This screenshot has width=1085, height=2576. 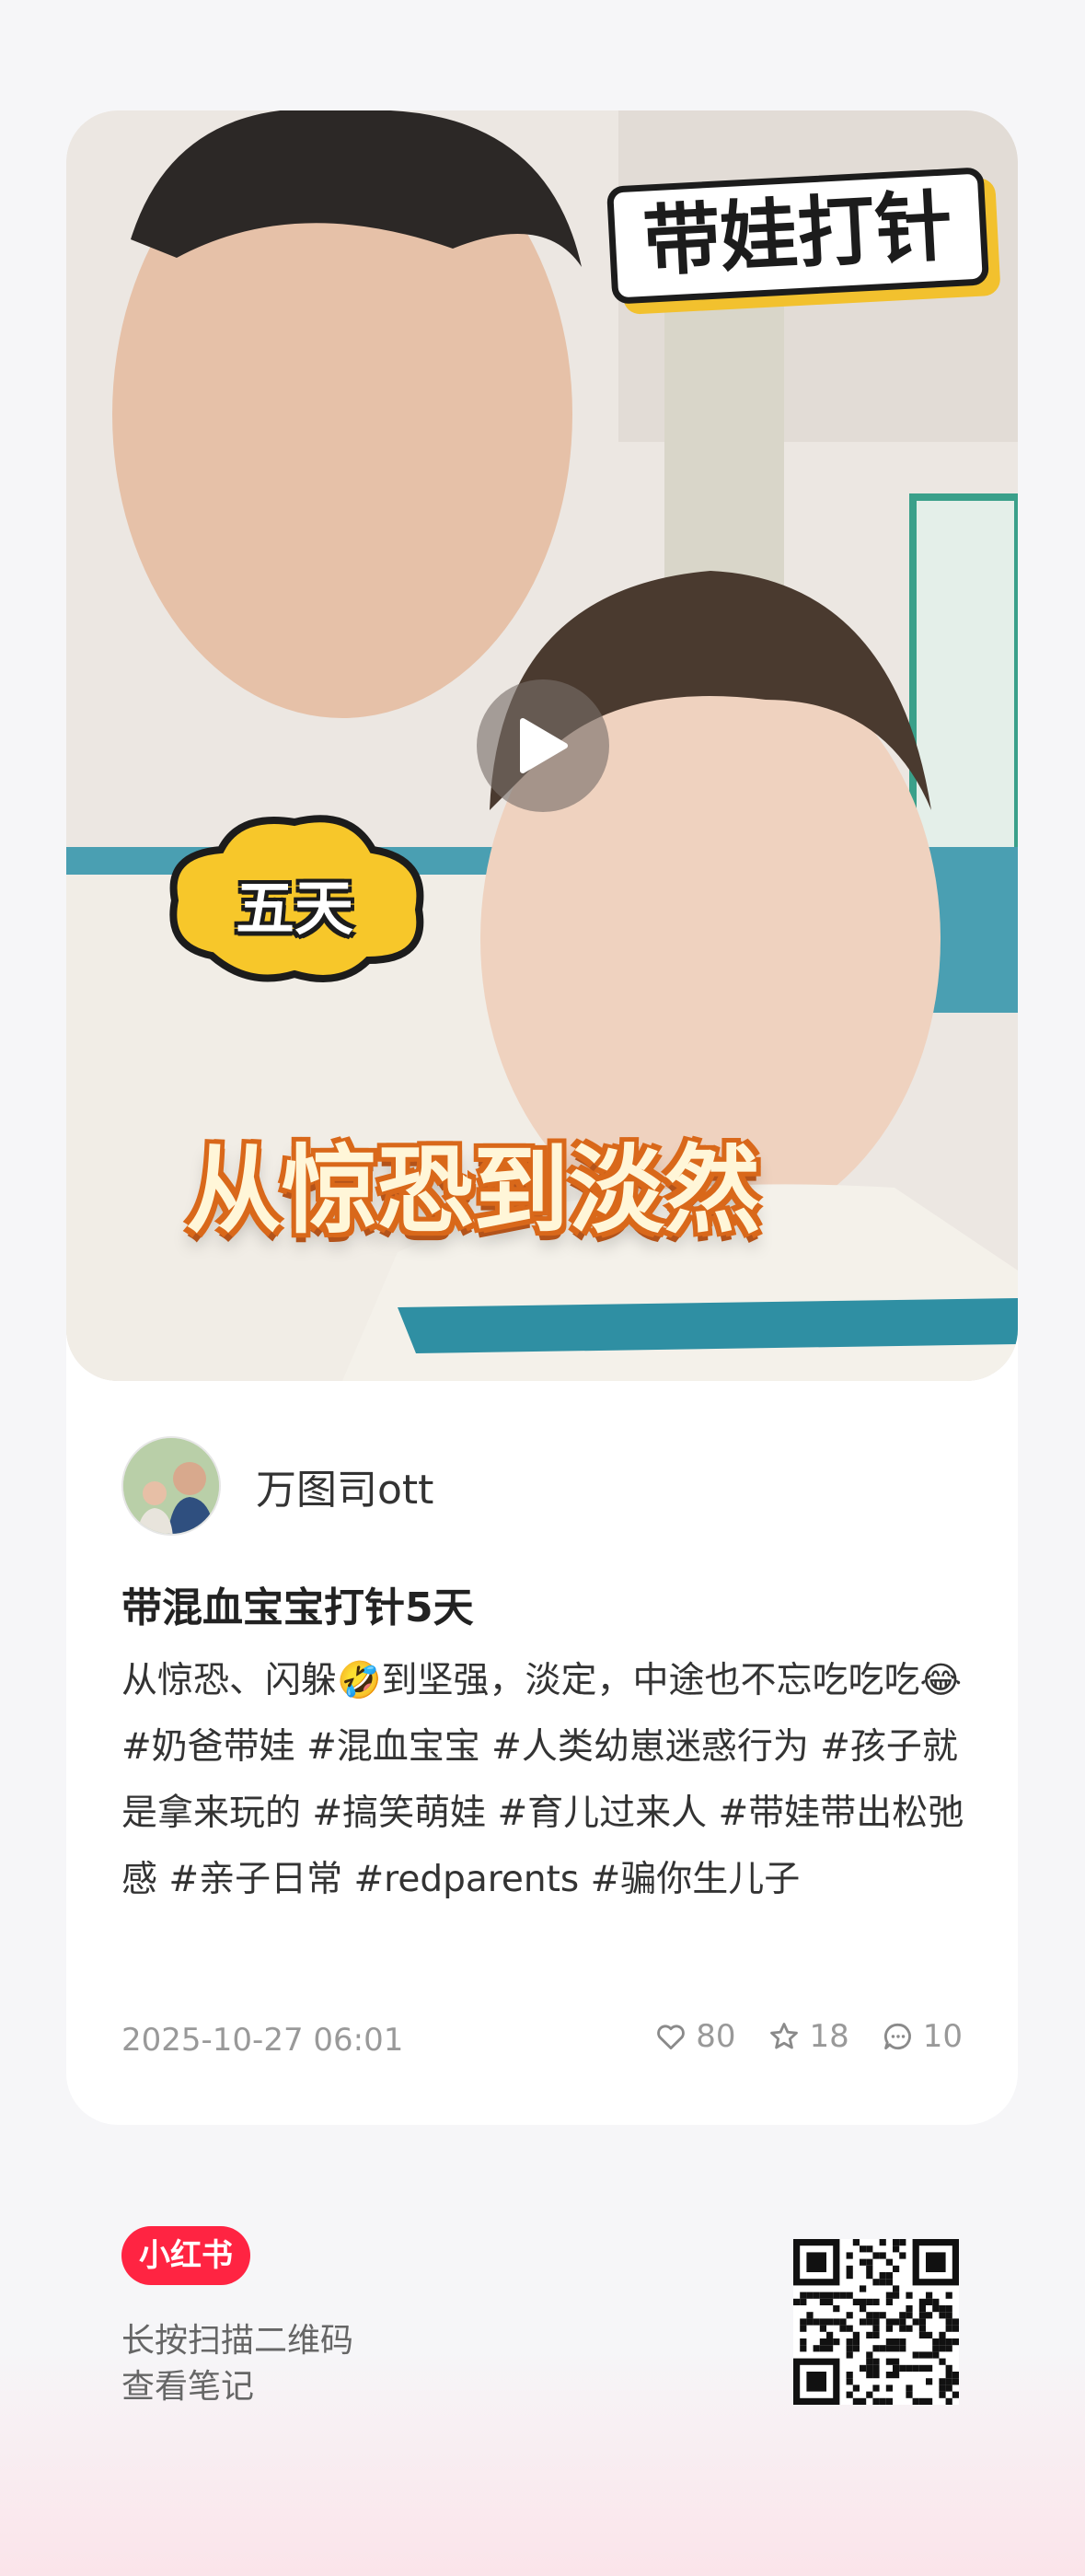 I want to click on note-title: 带混血宝宝打针5天, so click(x=297, y=1607).